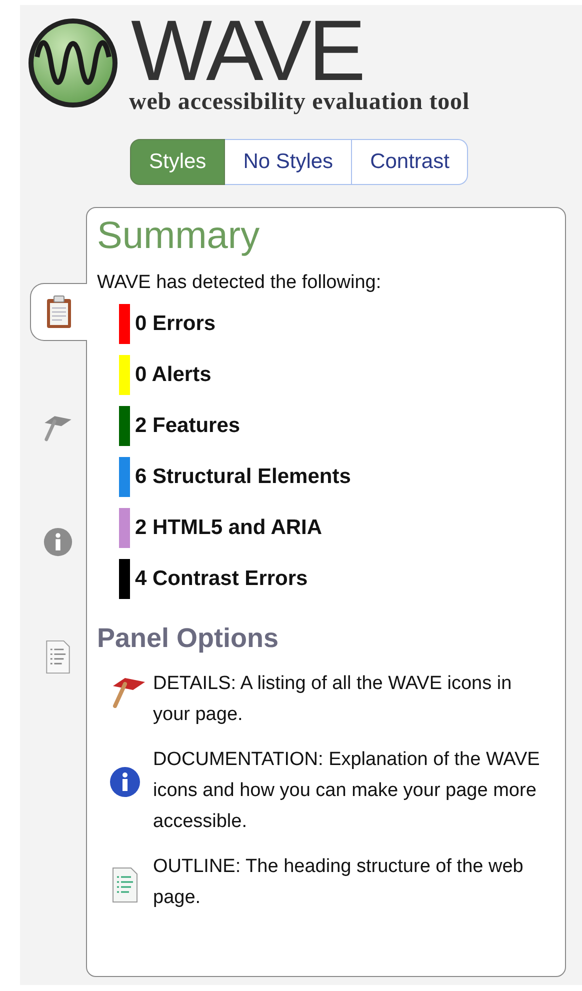  What do you see at coordinates (288, 162) in the screenshot?
I see `view-toggle-button: No Styles` at bounding box center [288, 162].